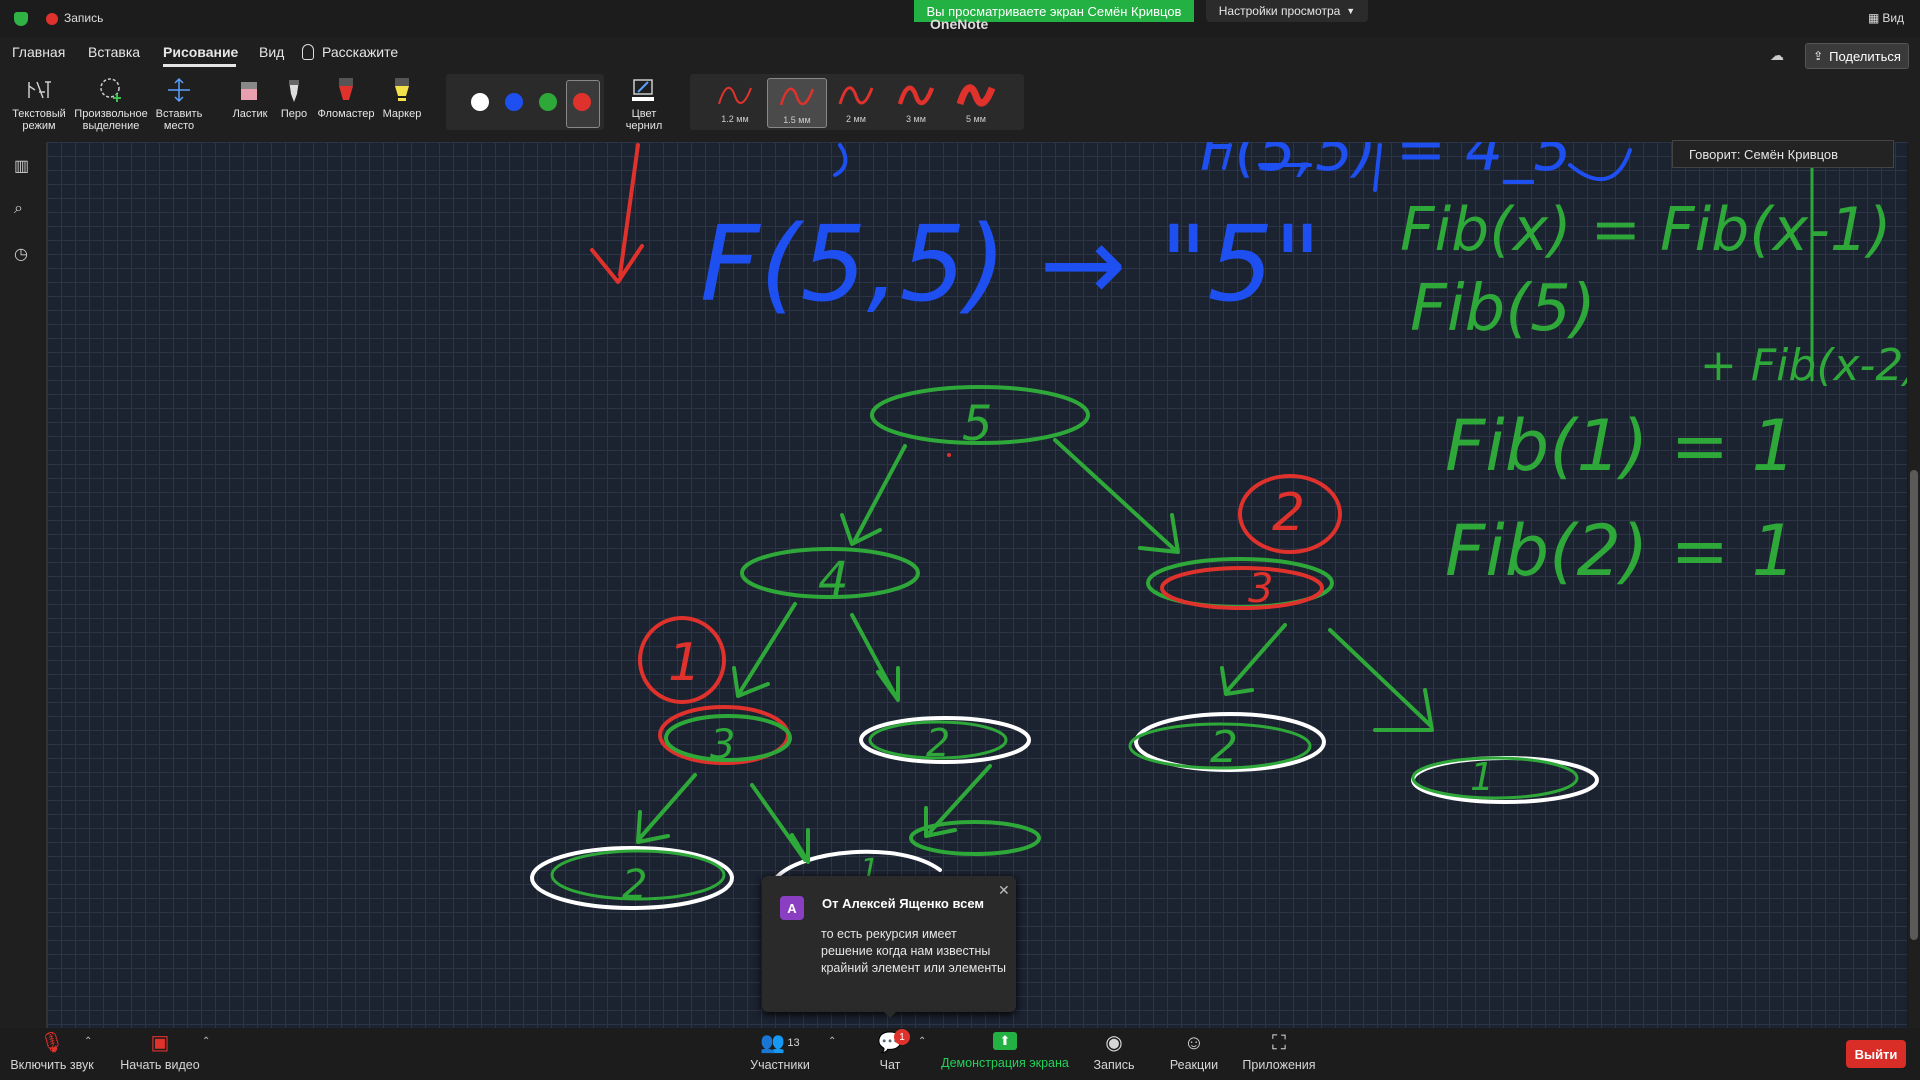 The width and height of the screenshot is (1920, 1080). Describe the element at coordinates (890, 1065) in the screenshot. I see `chat-label: Чат` at that location.